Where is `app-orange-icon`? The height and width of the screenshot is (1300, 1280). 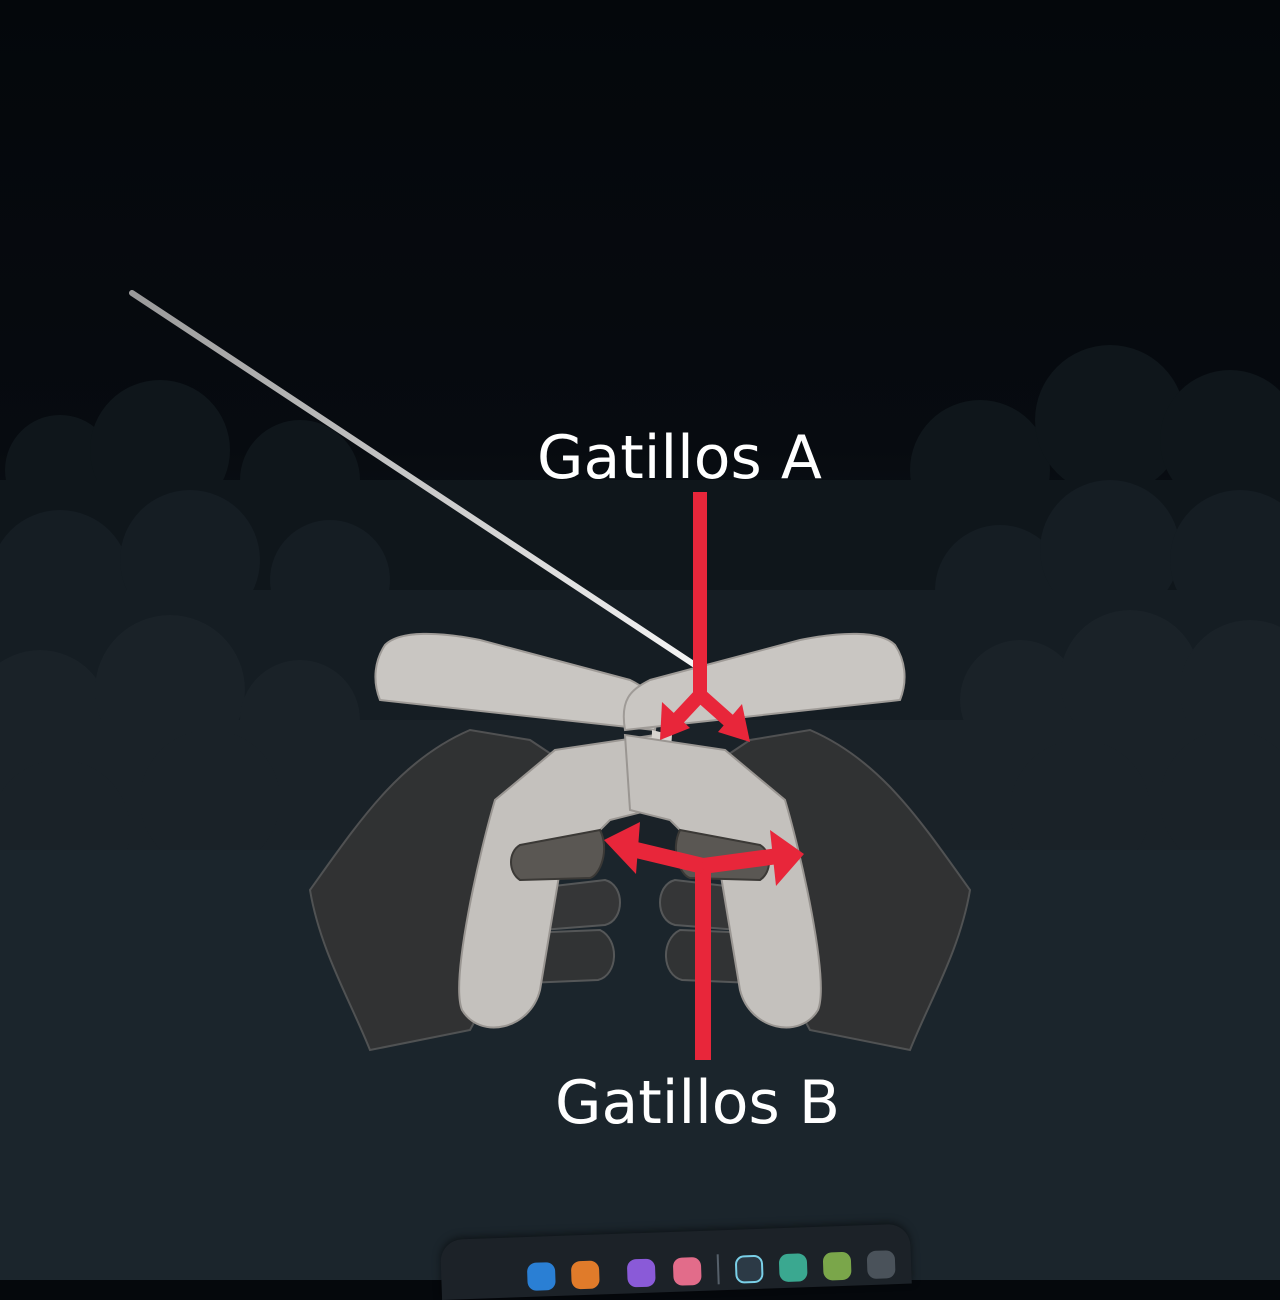
app-orange-icon is located at coordinates (585, 1275).